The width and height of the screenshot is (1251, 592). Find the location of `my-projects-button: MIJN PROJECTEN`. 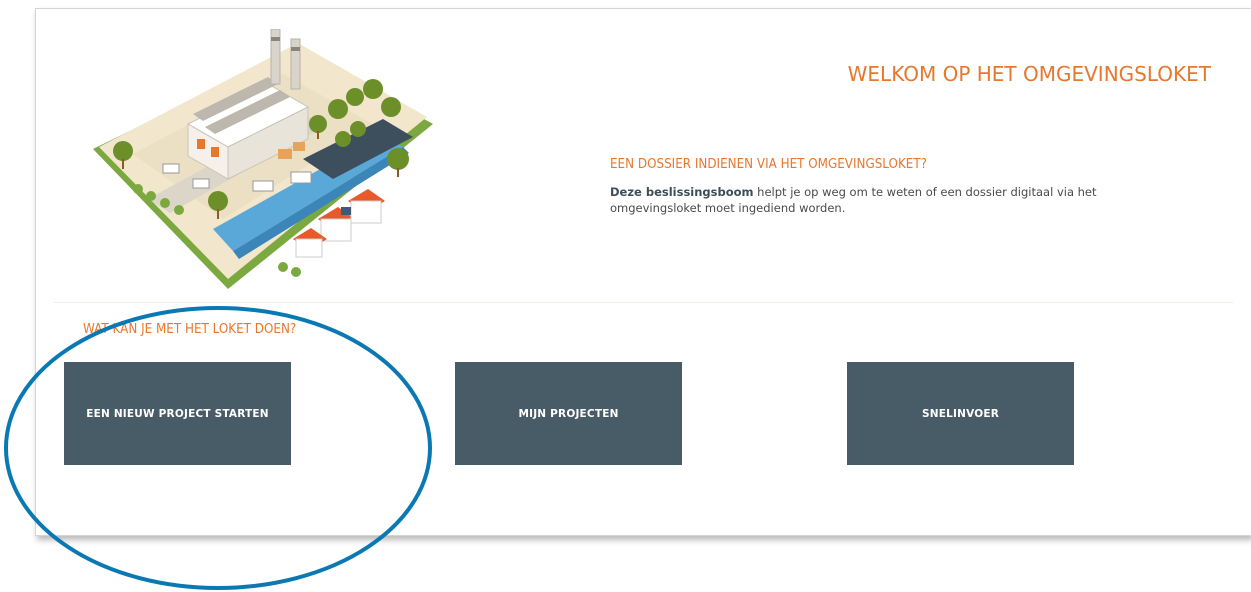

my-projects-button: MIJN PROJECTEN is located at coordinates (568, 413).